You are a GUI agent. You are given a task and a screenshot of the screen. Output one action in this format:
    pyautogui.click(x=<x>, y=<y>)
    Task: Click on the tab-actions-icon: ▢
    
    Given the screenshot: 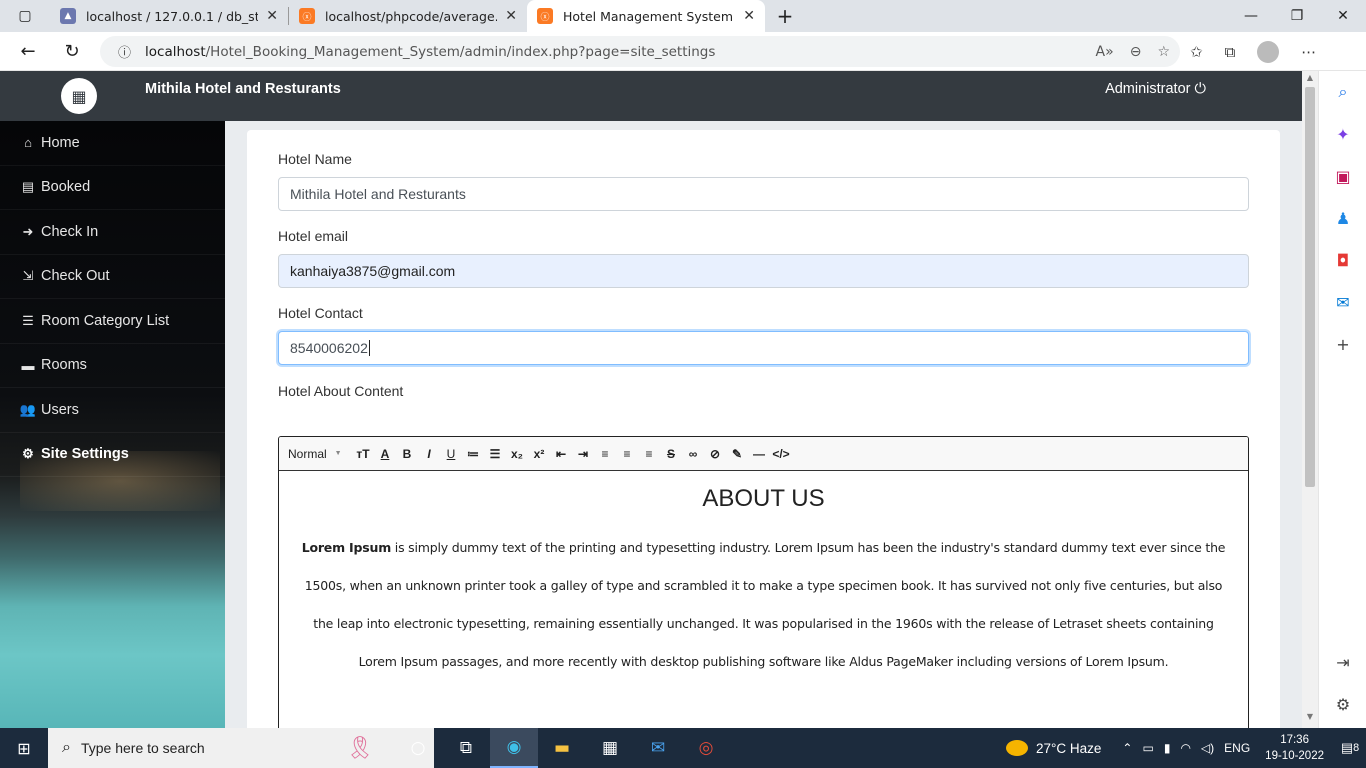 What is the action you would take?
    pyautogui.click(x=25, y=16)
    